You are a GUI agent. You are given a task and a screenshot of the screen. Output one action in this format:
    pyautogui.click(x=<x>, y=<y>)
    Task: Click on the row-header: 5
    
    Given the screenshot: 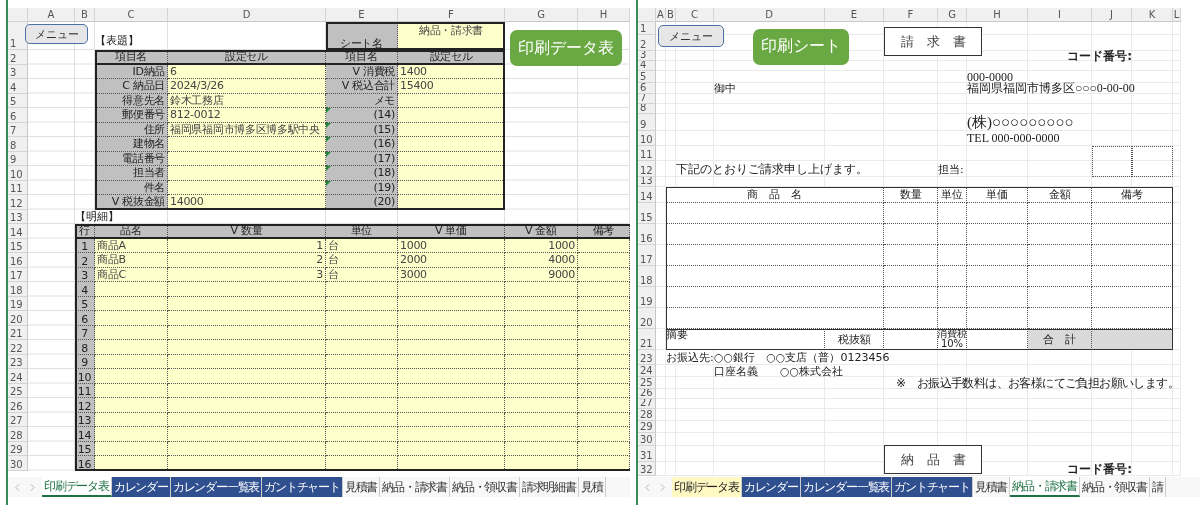 What is the action you would take?
    pyautogui.click(x=647, y=77)
    